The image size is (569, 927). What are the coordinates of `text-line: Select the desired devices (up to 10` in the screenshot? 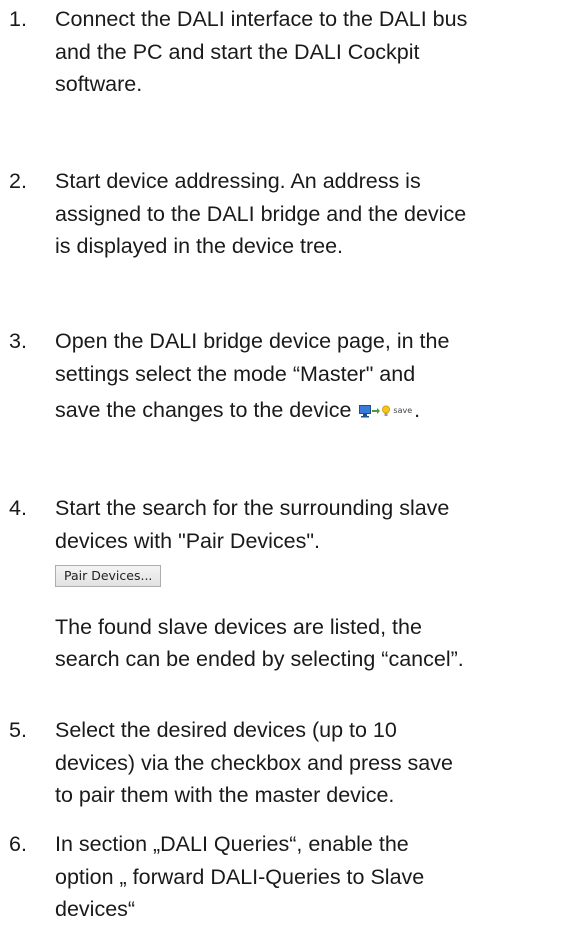 It's located at (226, 730).